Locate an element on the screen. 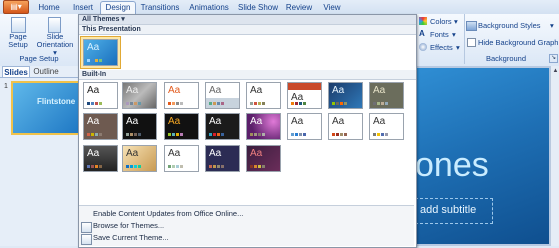 This screenshot has height=248, width=559. dialog-launcher-icon: ↘ is located at coordinates (553, 58).